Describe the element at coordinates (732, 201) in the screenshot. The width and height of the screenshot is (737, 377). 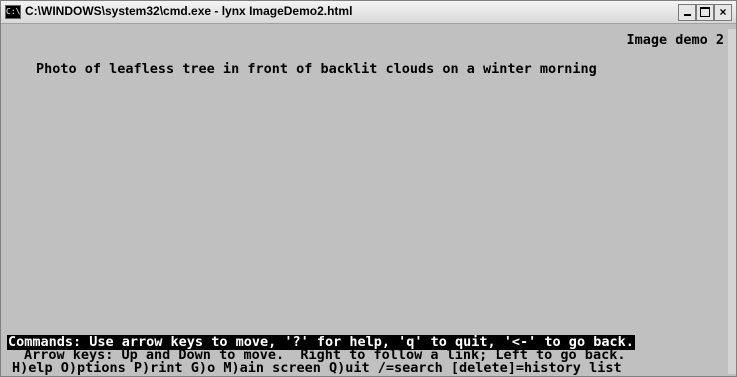
I see `vertical-scrollbar` at that location.